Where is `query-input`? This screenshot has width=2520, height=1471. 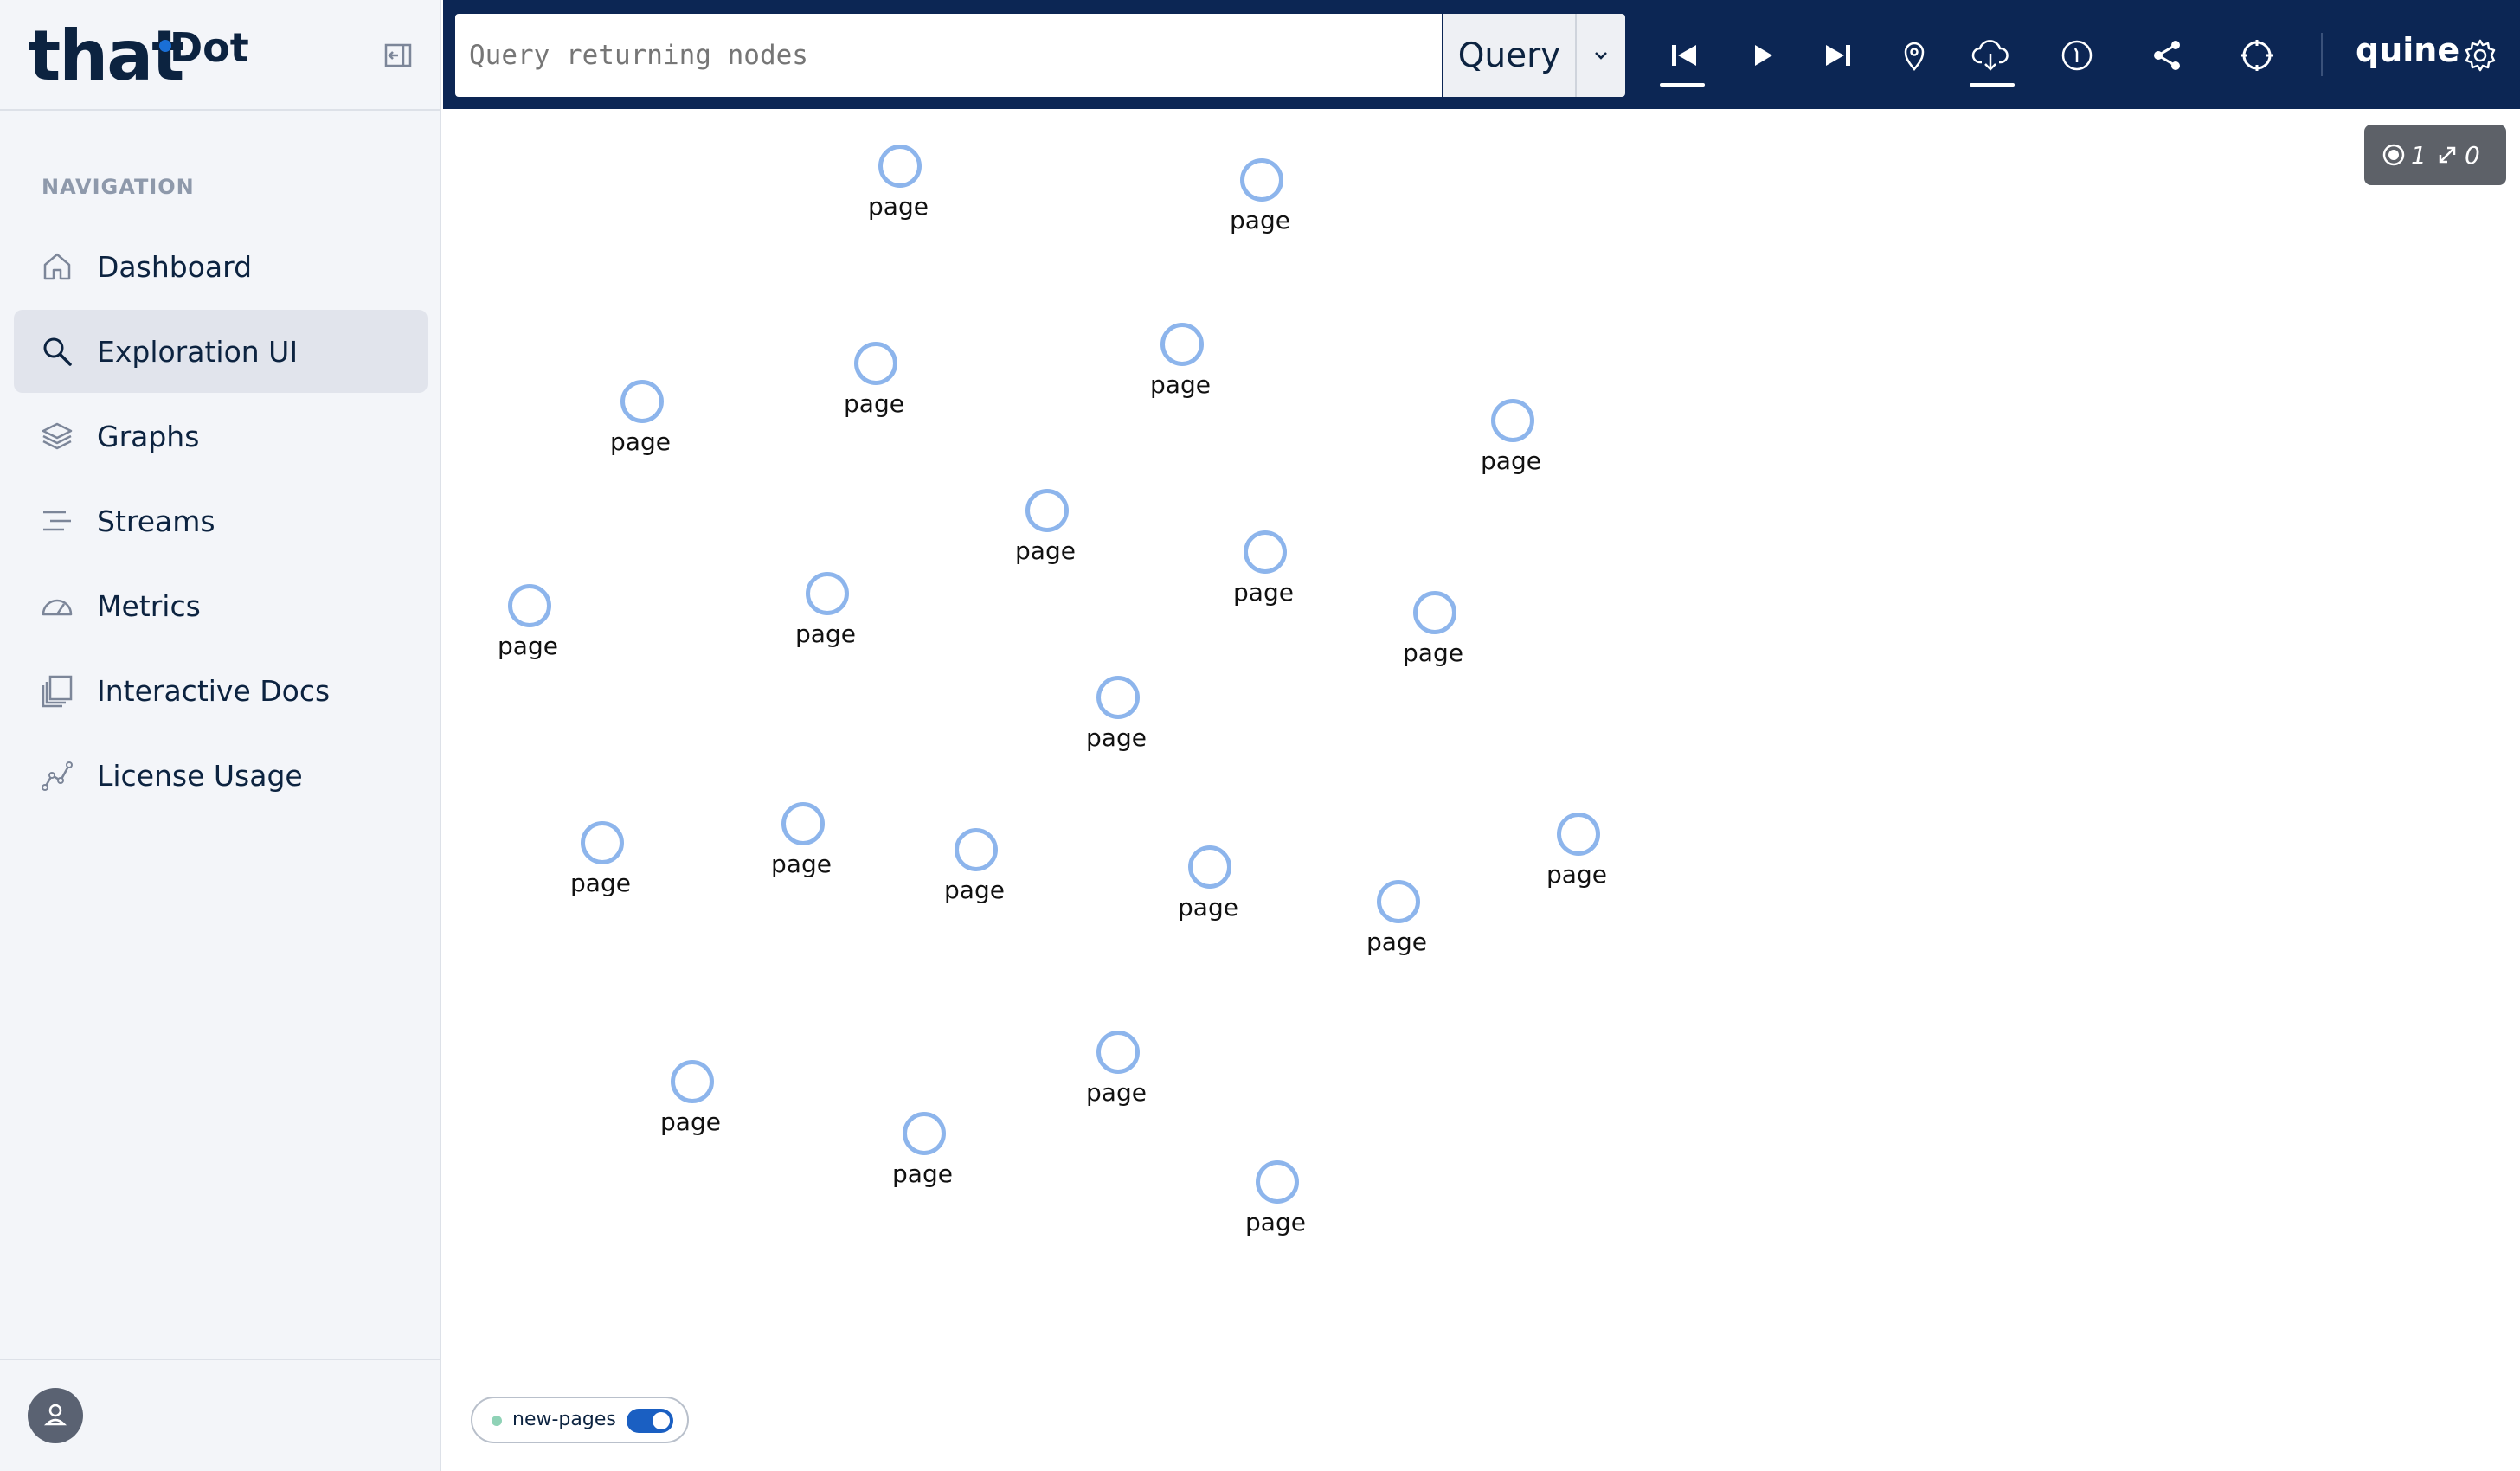
query-input is located at coordinates (948, 55).